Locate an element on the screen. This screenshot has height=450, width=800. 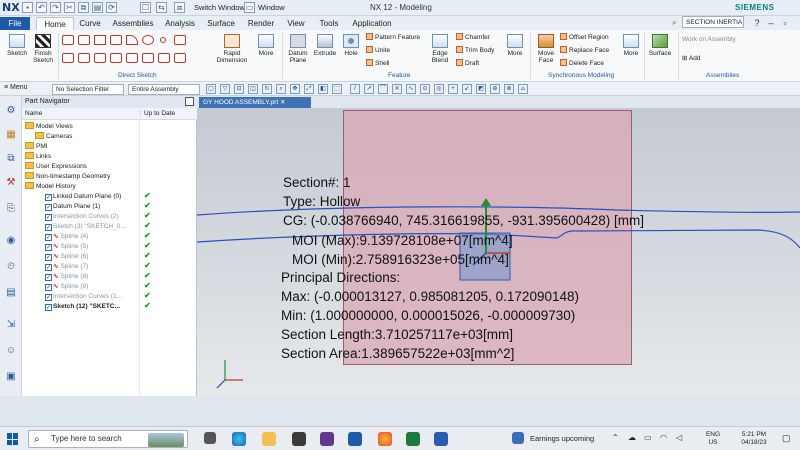
tab-file: File is located at coordinates (15, 23).